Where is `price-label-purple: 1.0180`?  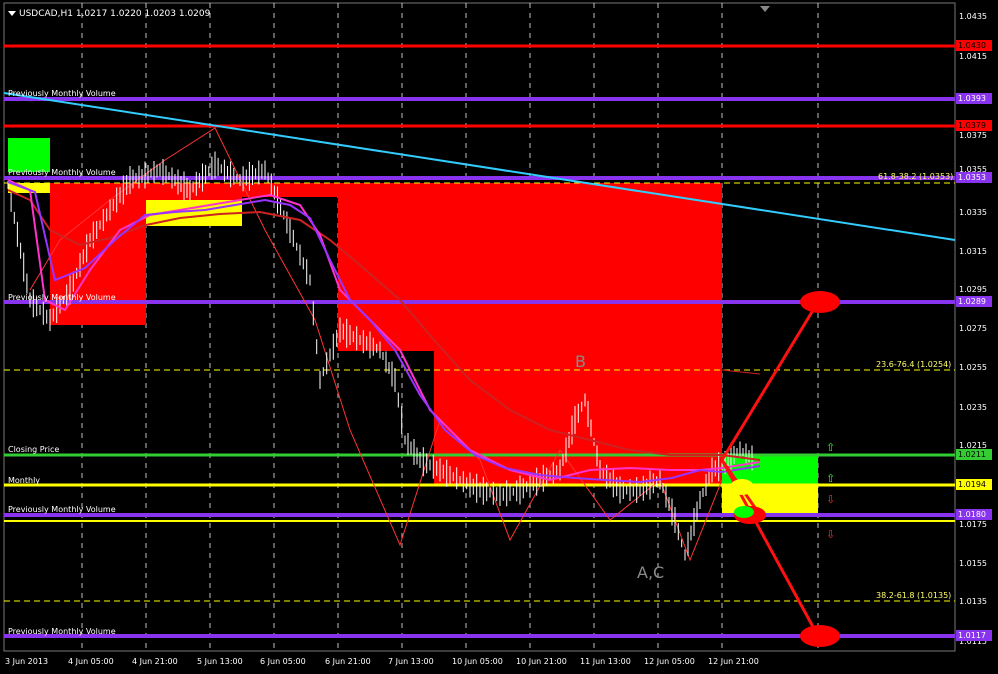
price-label-purple: 1.0180 is located at coordinates (974, 514).